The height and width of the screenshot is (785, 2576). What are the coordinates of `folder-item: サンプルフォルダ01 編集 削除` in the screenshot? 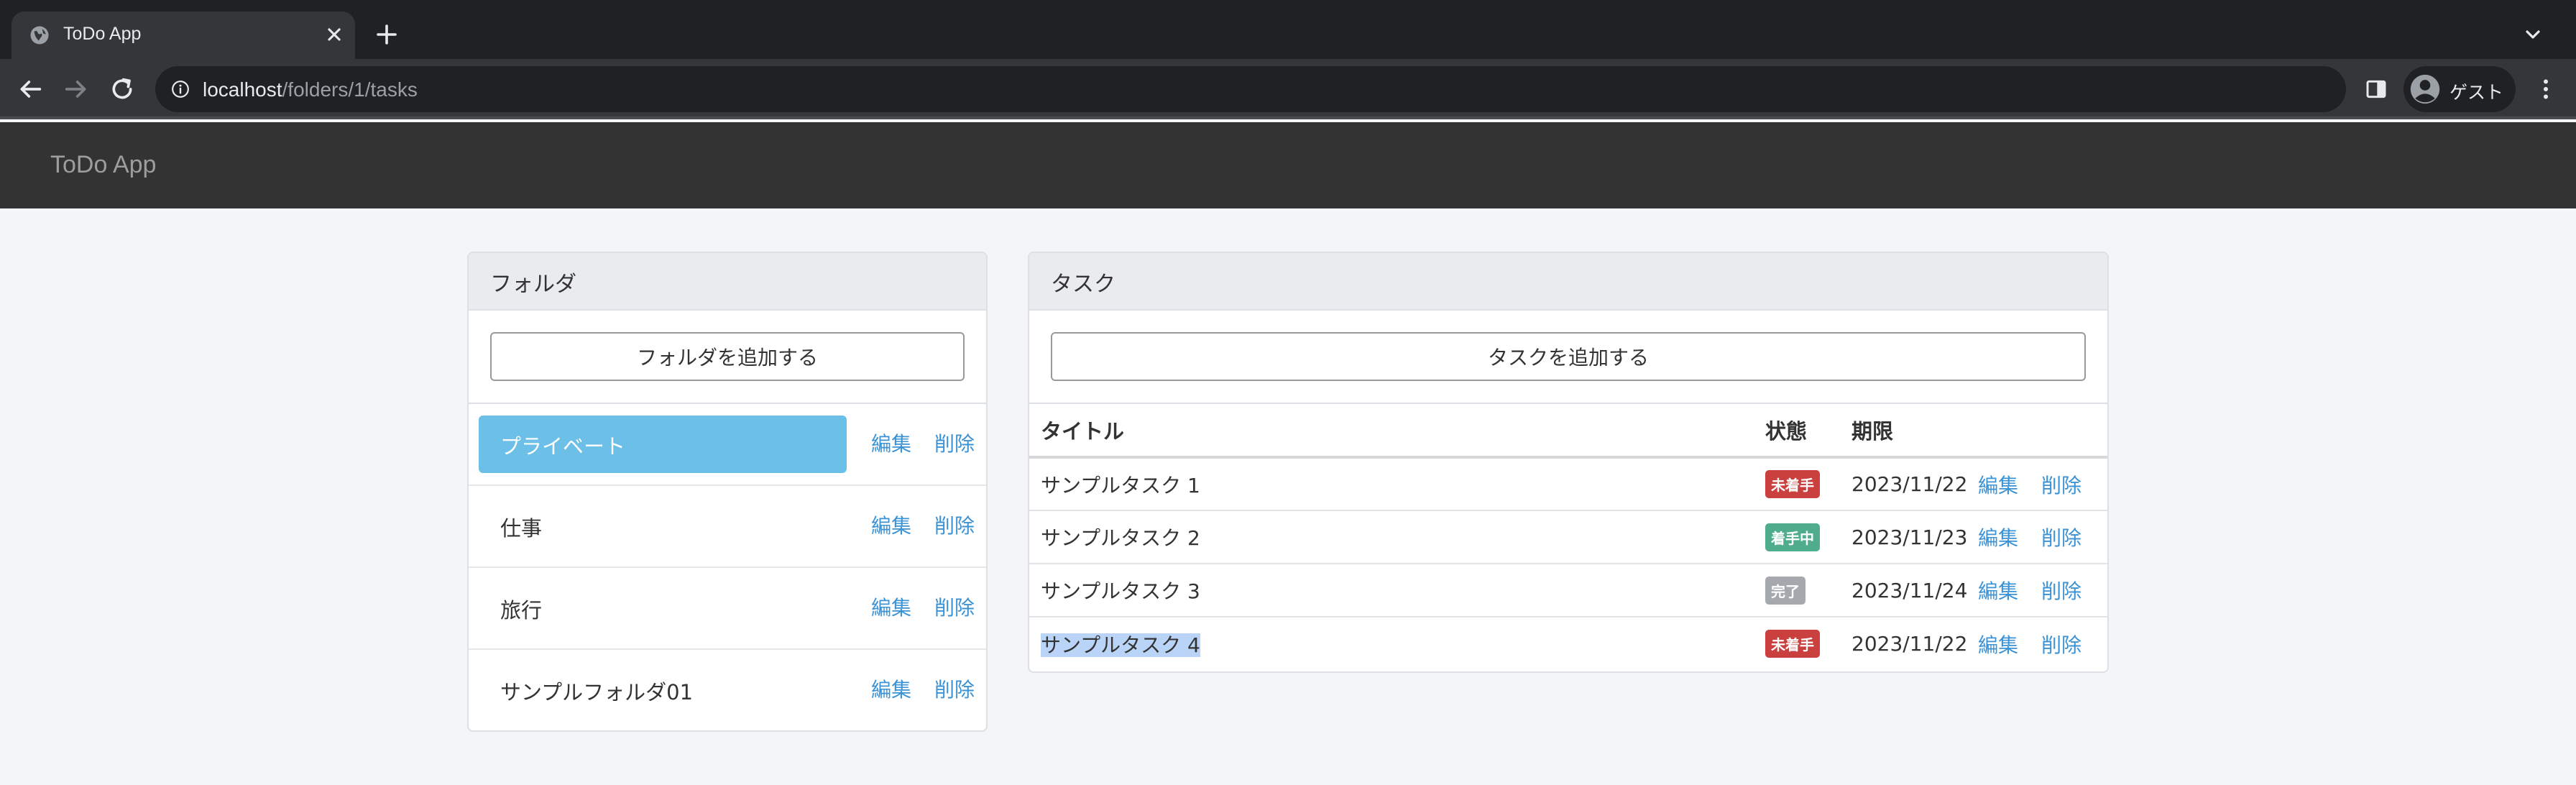 It's located at (727, 690).